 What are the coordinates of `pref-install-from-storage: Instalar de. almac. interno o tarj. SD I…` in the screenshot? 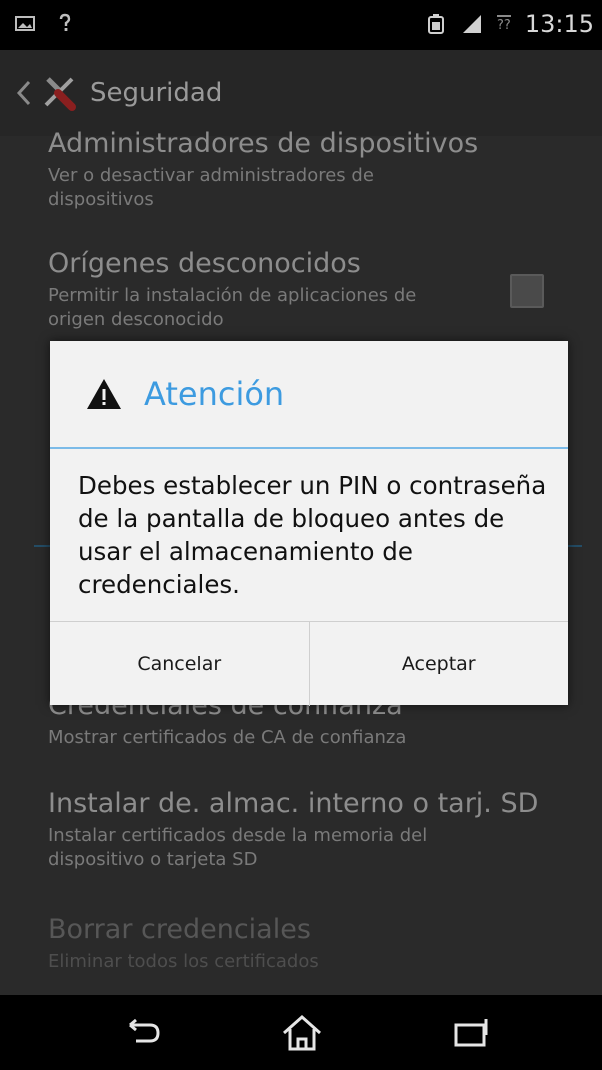 It's located at (298, 830).